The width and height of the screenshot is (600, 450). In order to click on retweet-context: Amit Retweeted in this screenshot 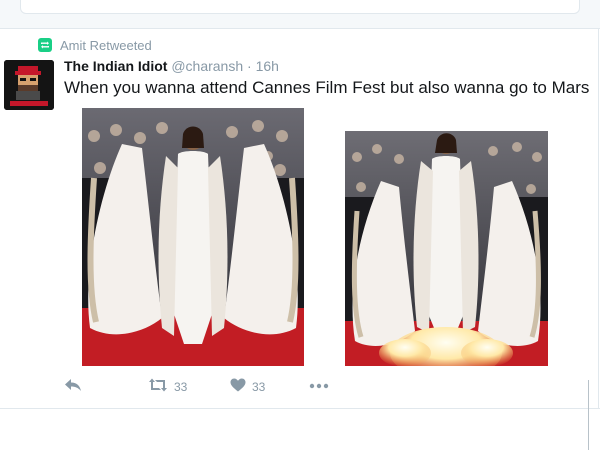, I will do `click(95, 45)`.